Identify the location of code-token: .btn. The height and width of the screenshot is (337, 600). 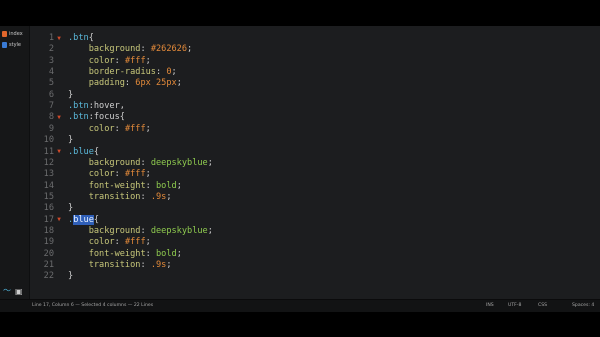
(78, 38).